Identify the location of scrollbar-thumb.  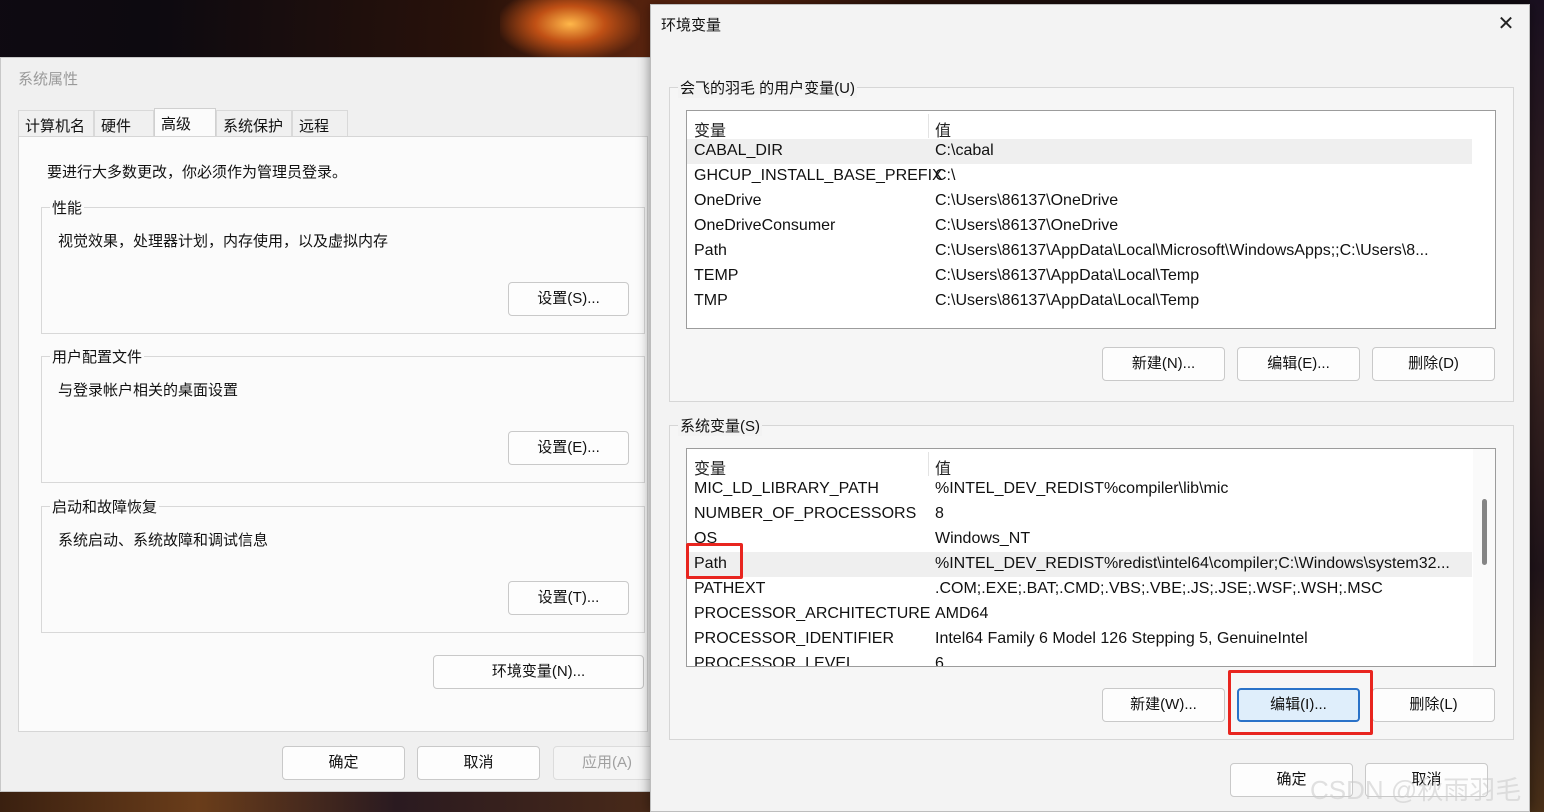
(1484, 532).